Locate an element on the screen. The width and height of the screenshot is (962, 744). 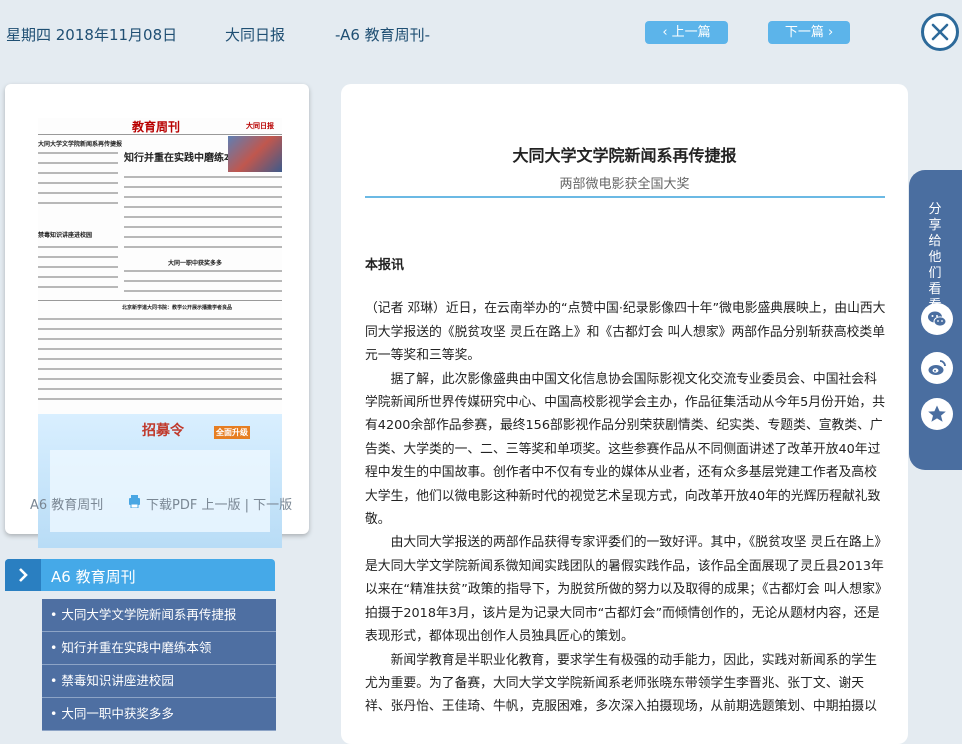
thumb-headline-4: 北京新学道大同书院：教学公开展示播撒学者良品 is located at coordinates (177, 308).